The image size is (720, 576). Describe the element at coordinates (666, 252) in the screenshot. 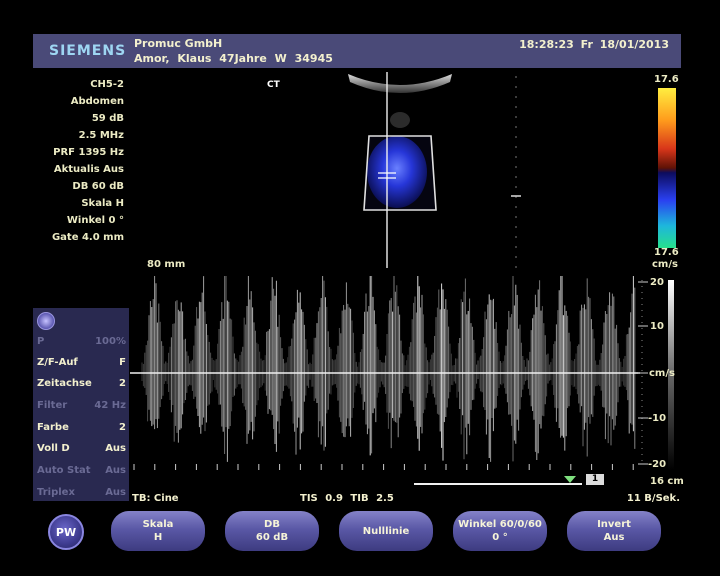

I see `colorbar-bottom: 17.6` at that location.